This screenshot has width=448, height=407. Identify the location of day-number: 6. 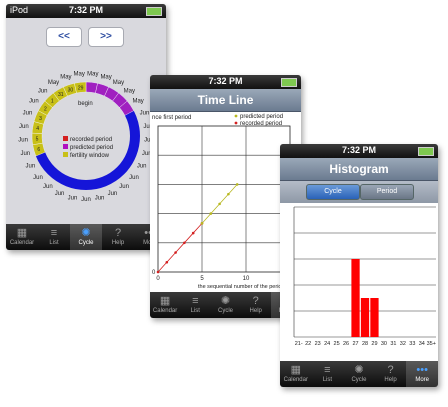
(38, 150).